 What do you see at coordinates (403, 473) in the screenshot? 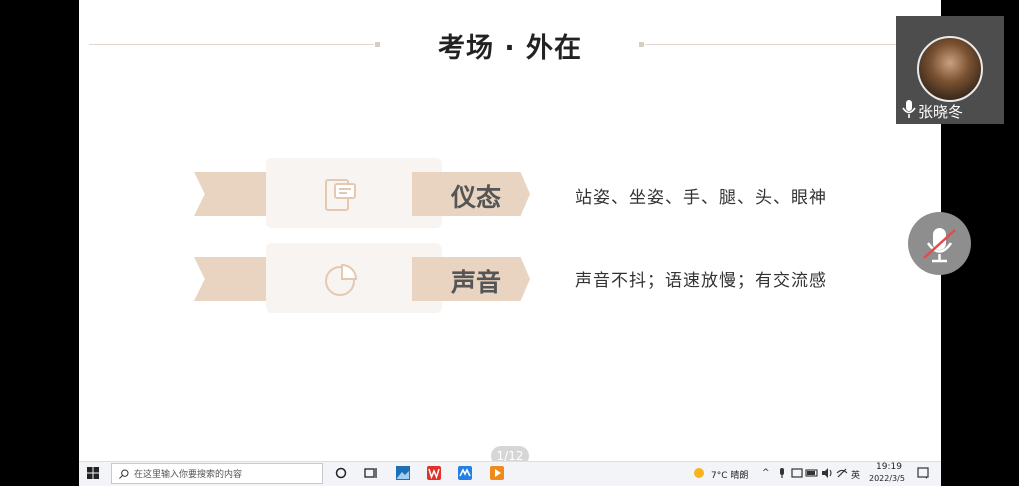
I see `photos-app-icon` at bounding box center [403, 473].